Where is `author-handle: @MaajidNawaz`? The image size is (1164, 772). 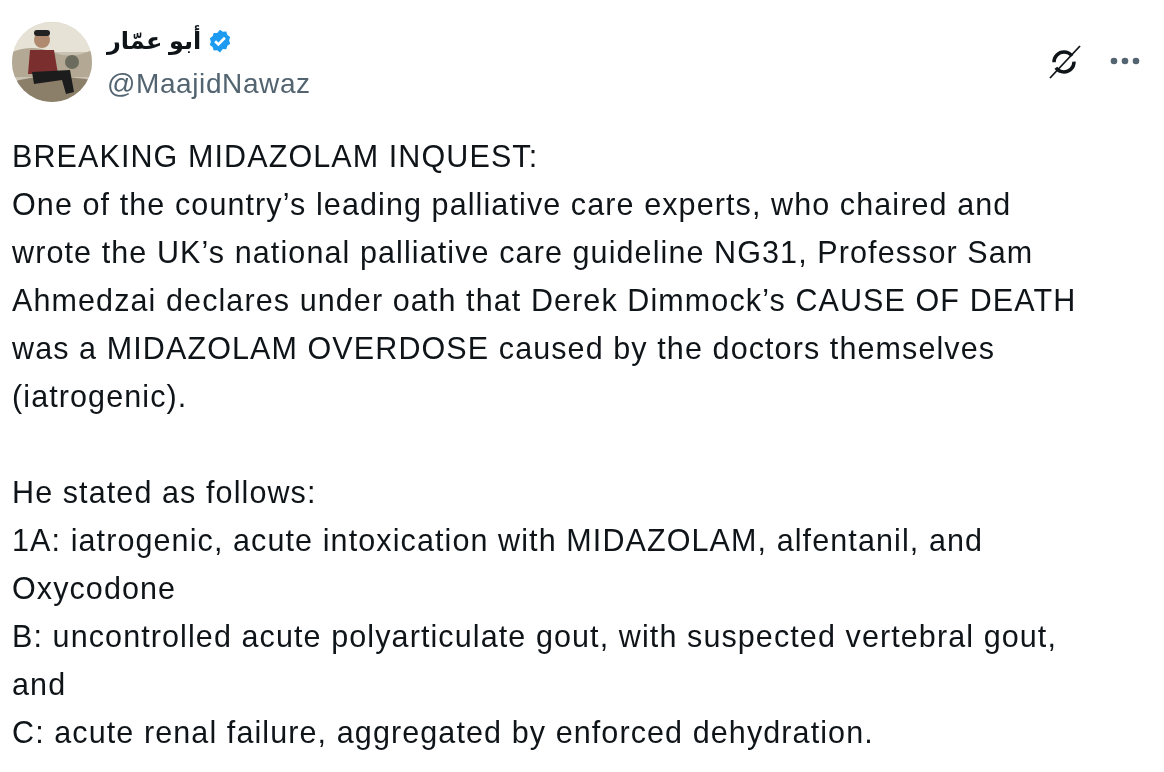
author-handle: @MaajidNawaz is located at coordinates (209, 84).